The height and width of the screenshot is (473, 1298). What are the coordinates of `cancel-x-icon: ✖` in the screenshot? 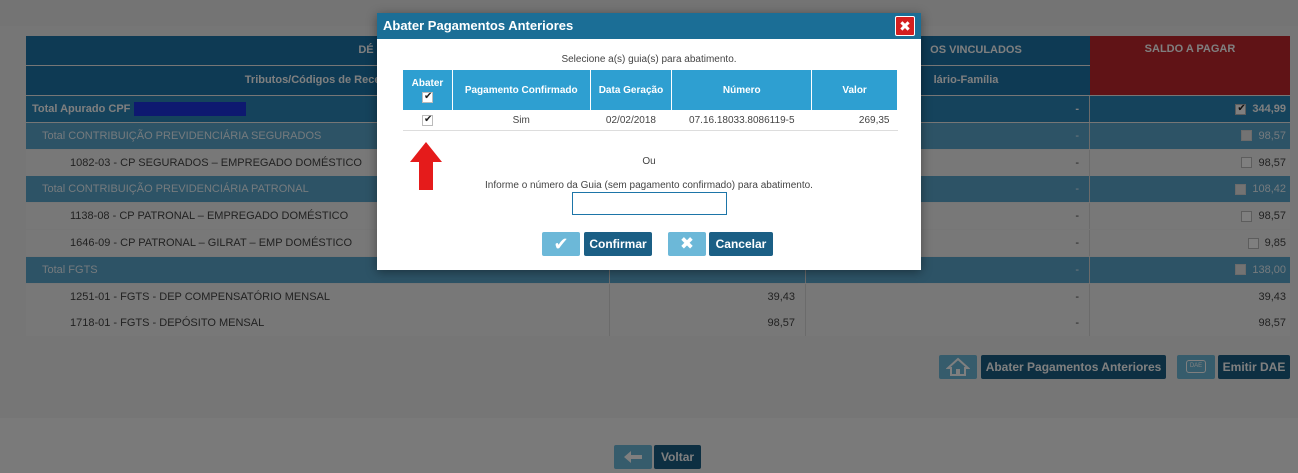 It's located at (687, 244).